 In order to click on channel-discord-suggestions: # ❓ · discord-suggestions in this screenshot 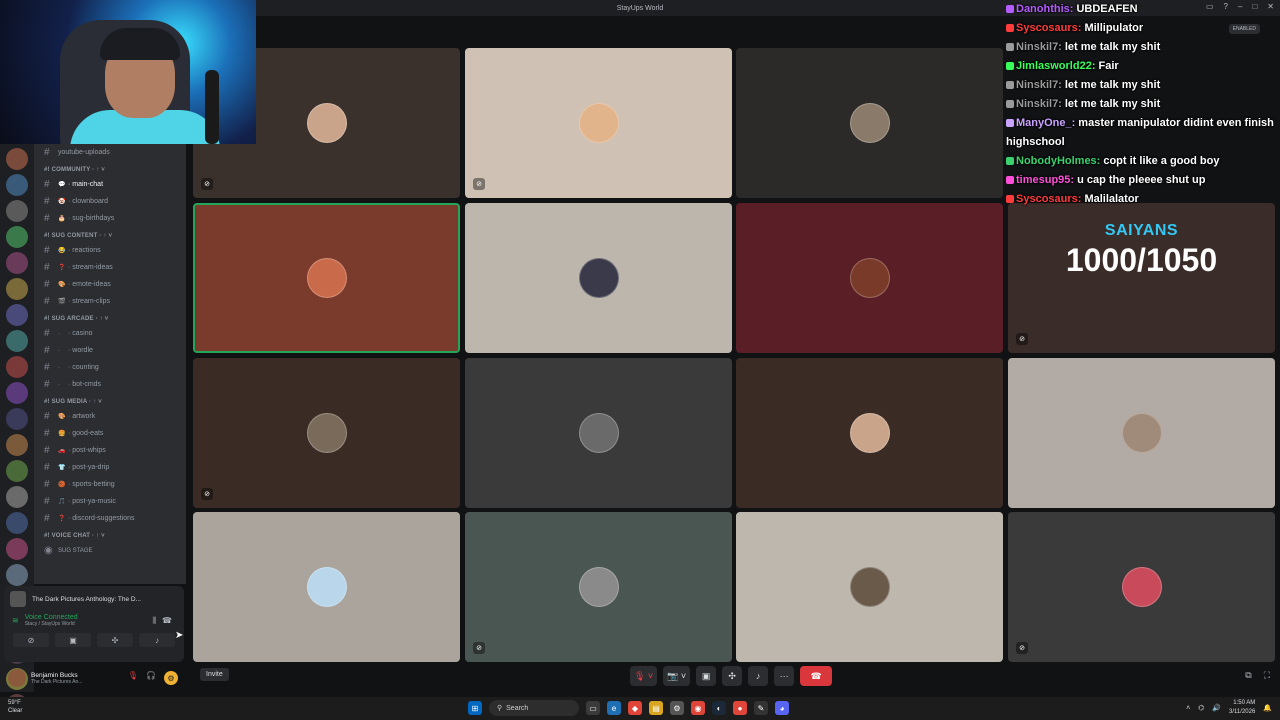, I will do `click(110, 518)`.